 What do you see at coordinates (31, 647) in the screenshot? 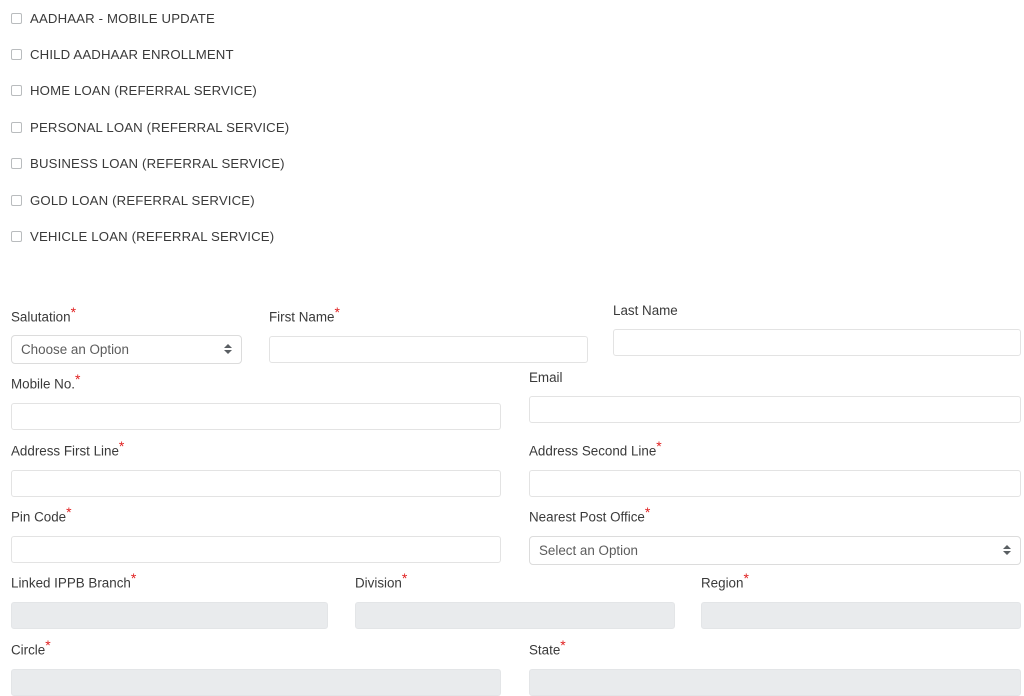
I see `field-label-circle: Circle*` at bounding box center [31, 647].